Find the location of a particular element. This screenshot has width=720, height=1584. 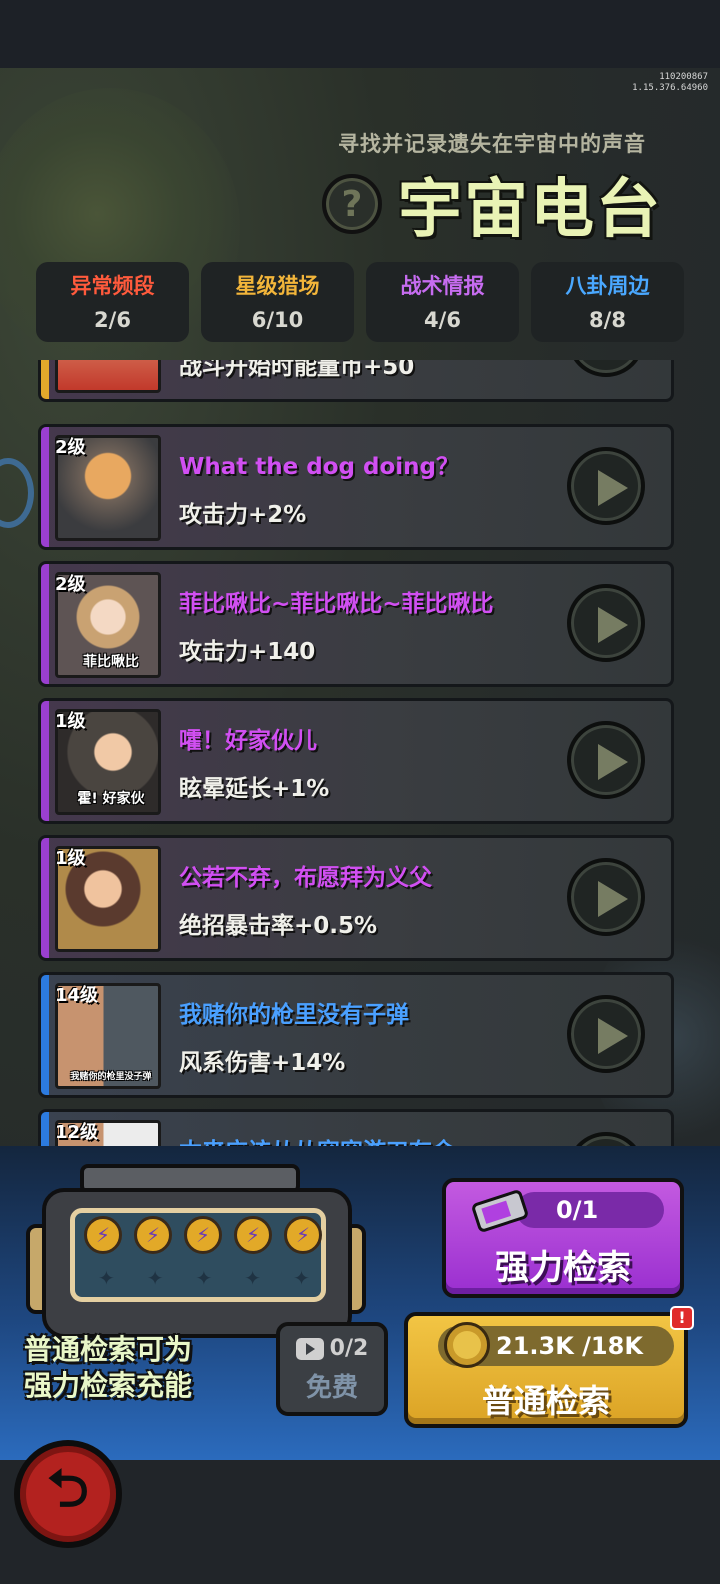

top-status-bar is located at coordinates (360, 34).